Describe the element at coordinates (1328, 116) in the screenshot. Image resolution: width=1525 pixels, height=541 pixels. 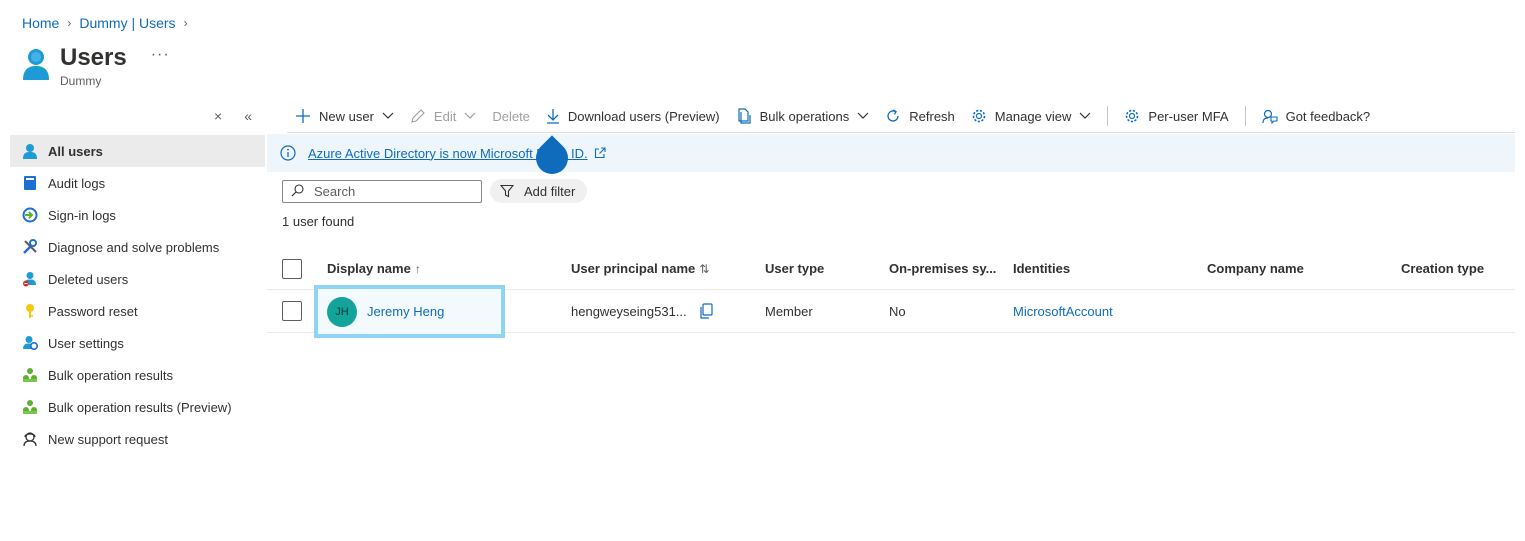
I see `feedback-label: Got feedback?` at that location.